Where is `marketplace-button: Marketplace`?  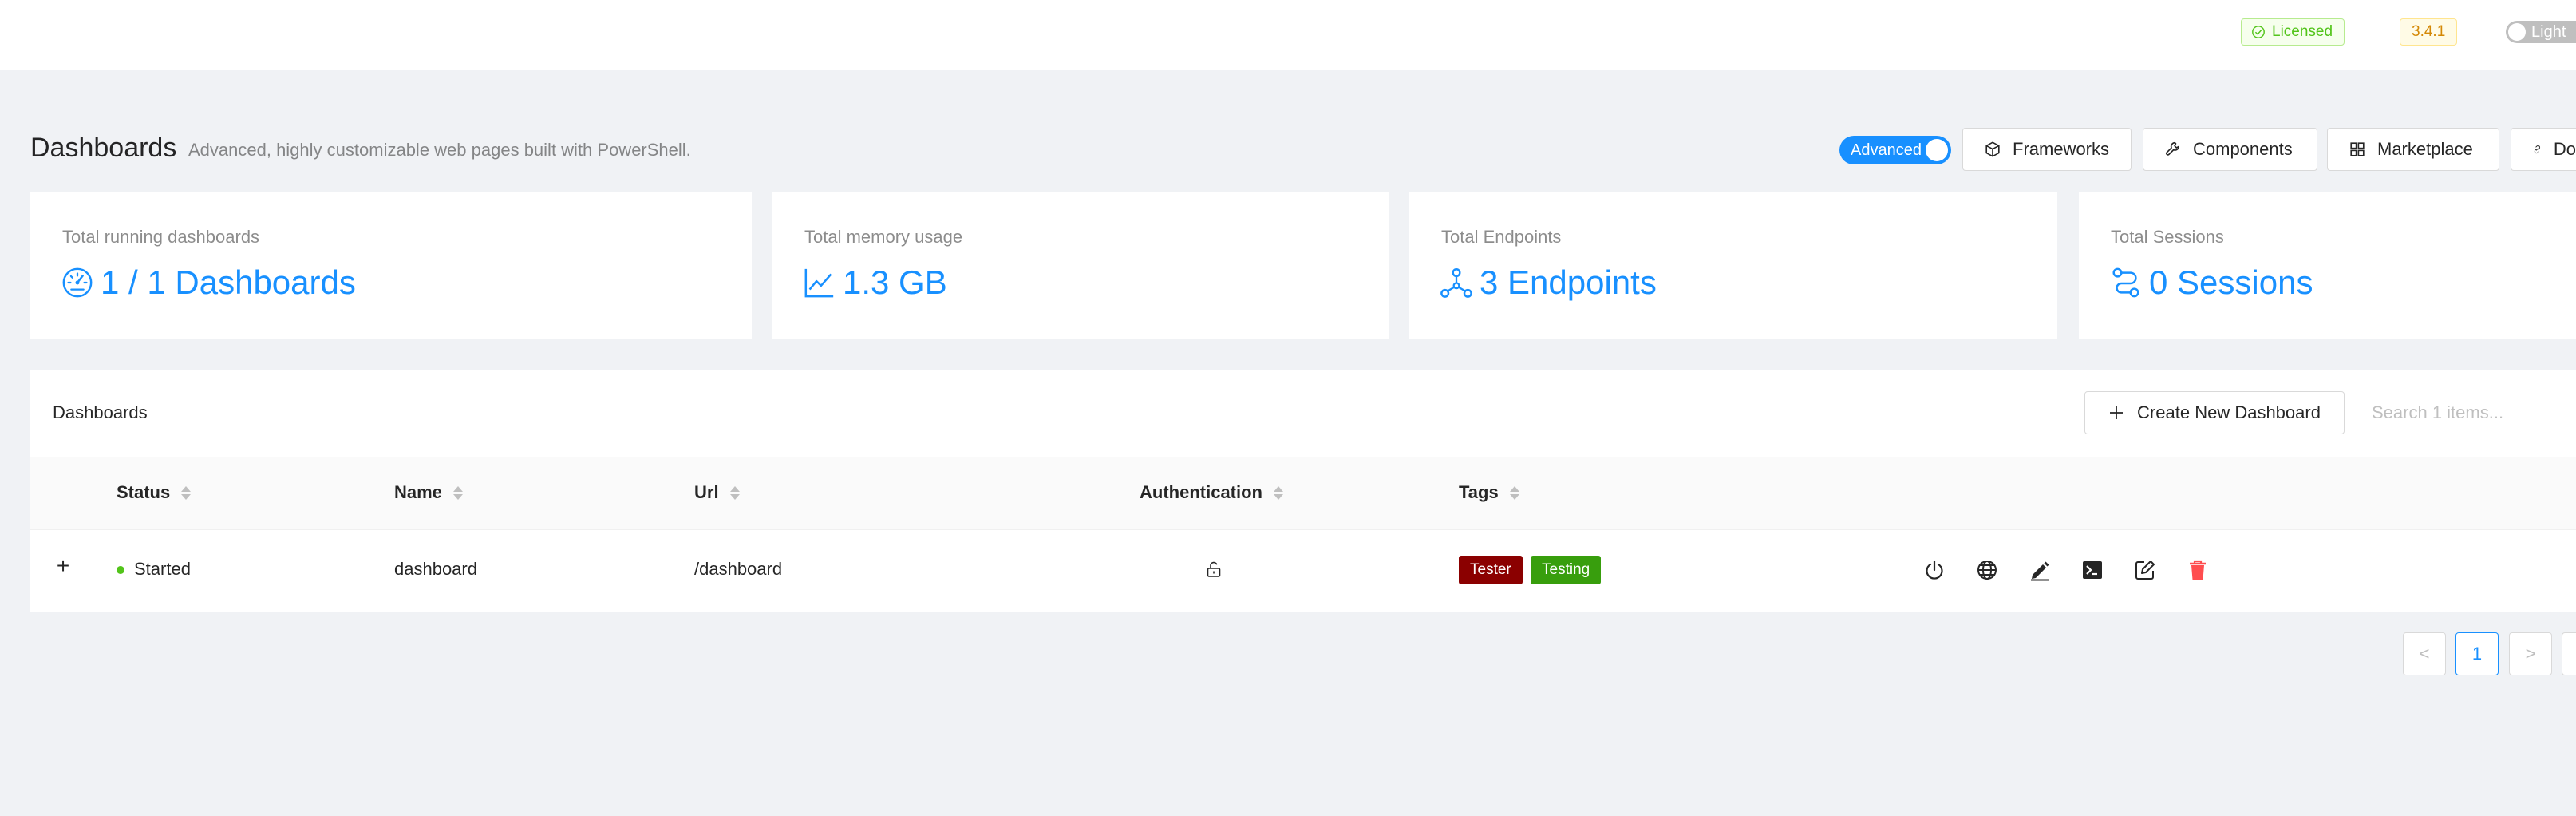
marketplace-button: Marketplace is located at coordinates (2413, 149).